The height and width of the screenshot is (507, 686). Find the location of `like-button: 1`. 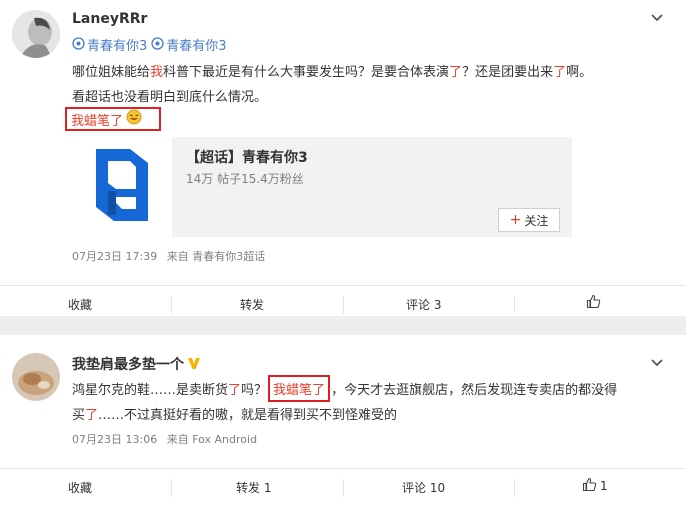

like-button: 1 is located at coordinates (595, 486).